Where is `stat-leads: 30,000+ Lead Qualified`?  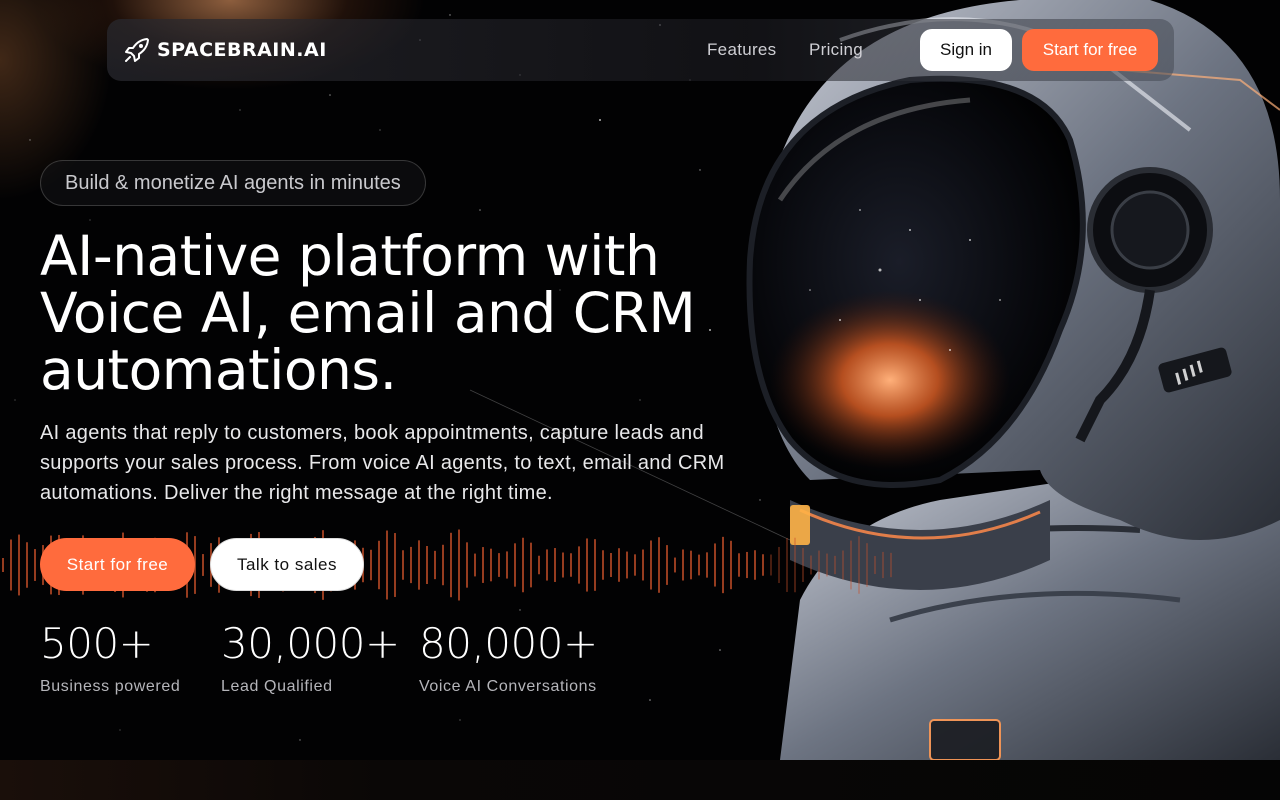
stat-leads: 30,000+ Lead Qualified is located at coordinates (310, 658).